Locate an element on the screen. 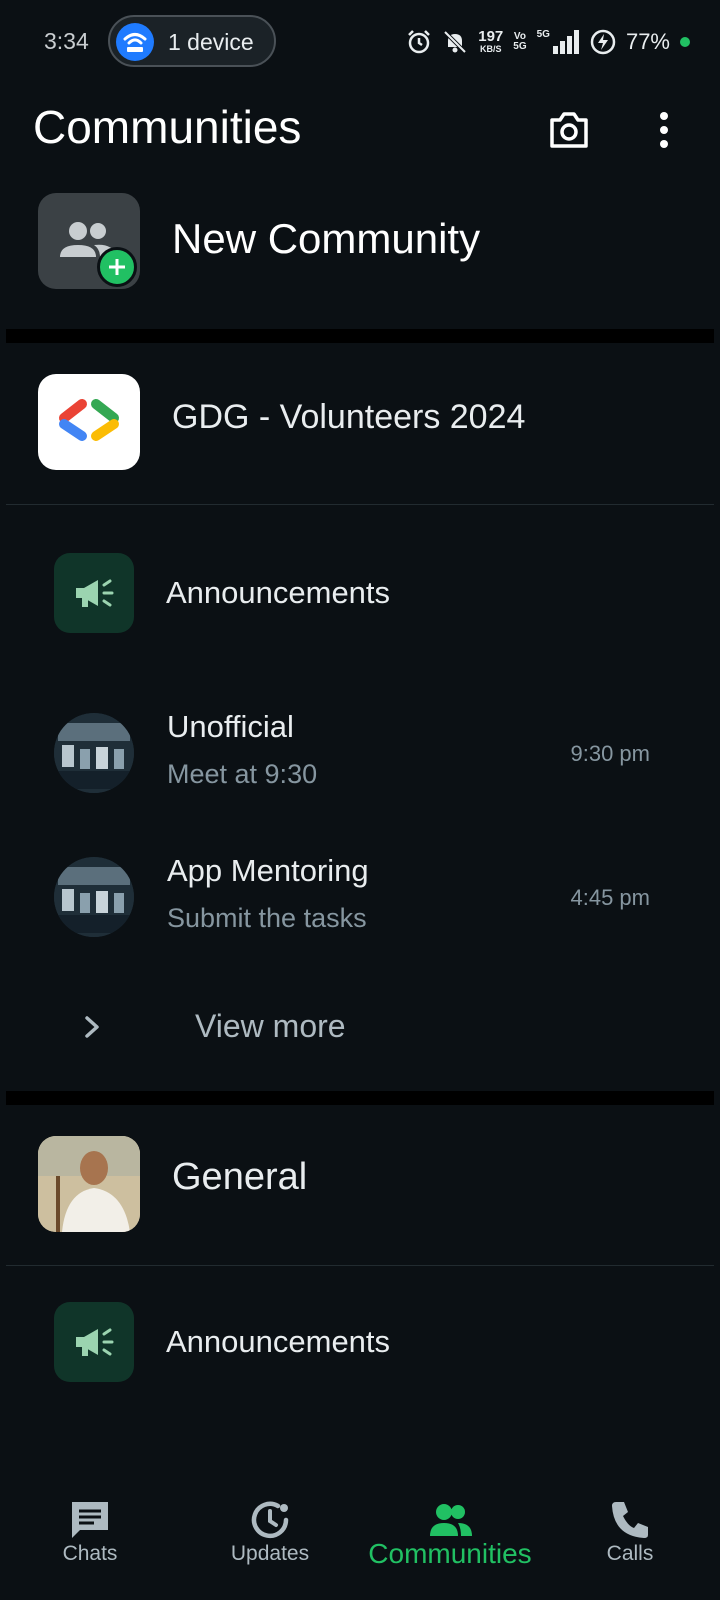  add-badge is located at coordinates (117, 267).